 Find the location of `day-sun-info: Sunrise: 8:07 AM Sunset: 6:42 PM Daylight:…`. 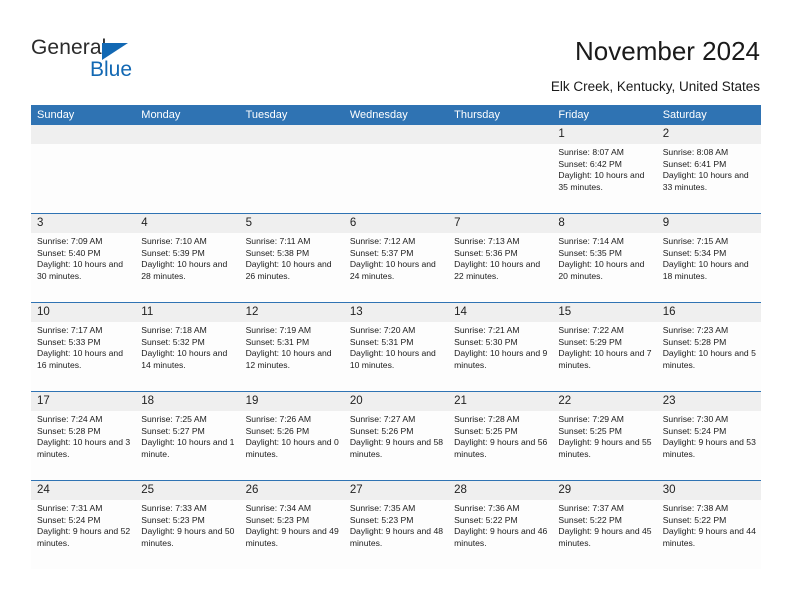

day-sun-info: Sunrise: 8:07 AM Sunset: 6:42 PM Daylight:… is located at coordinates (604, 168).